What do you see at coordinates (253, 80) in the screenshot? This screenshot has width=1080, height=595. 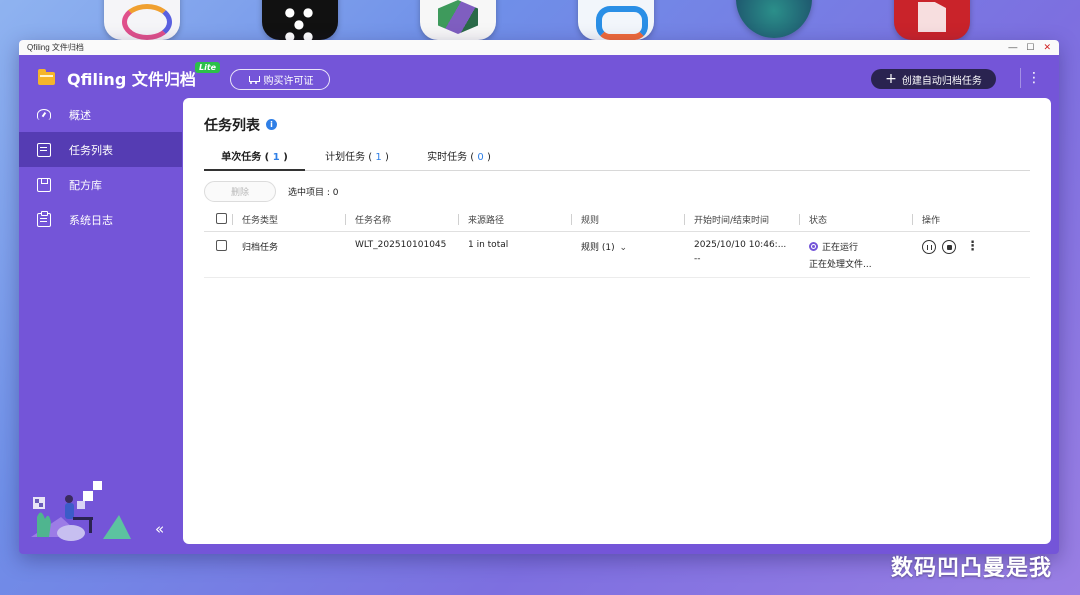 I see `cart-icon` at bounding box center [253, 80].